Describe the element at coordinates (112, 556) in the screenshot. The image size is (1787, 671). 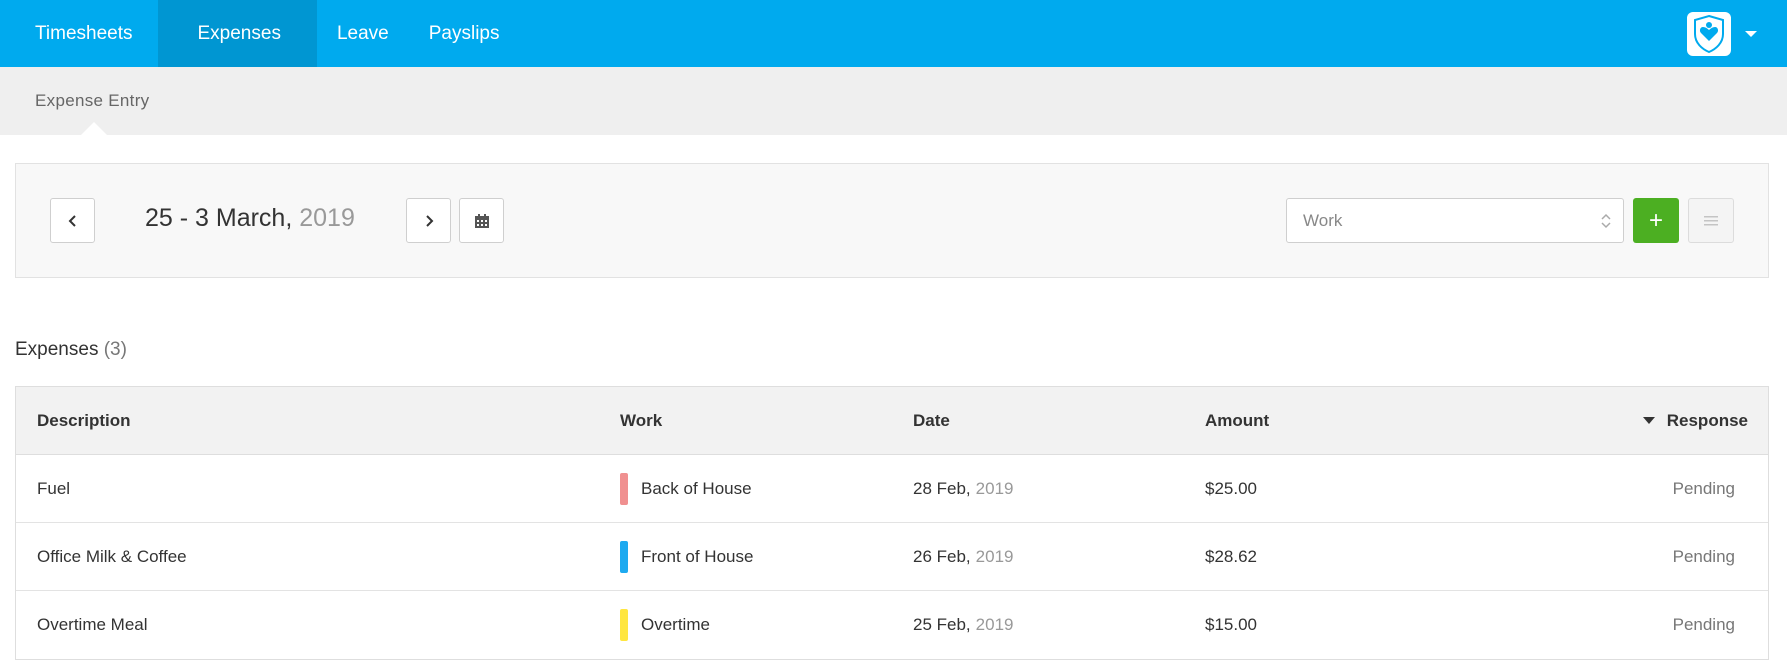
I see `row-description: Office Milk & Coffee` at that location.